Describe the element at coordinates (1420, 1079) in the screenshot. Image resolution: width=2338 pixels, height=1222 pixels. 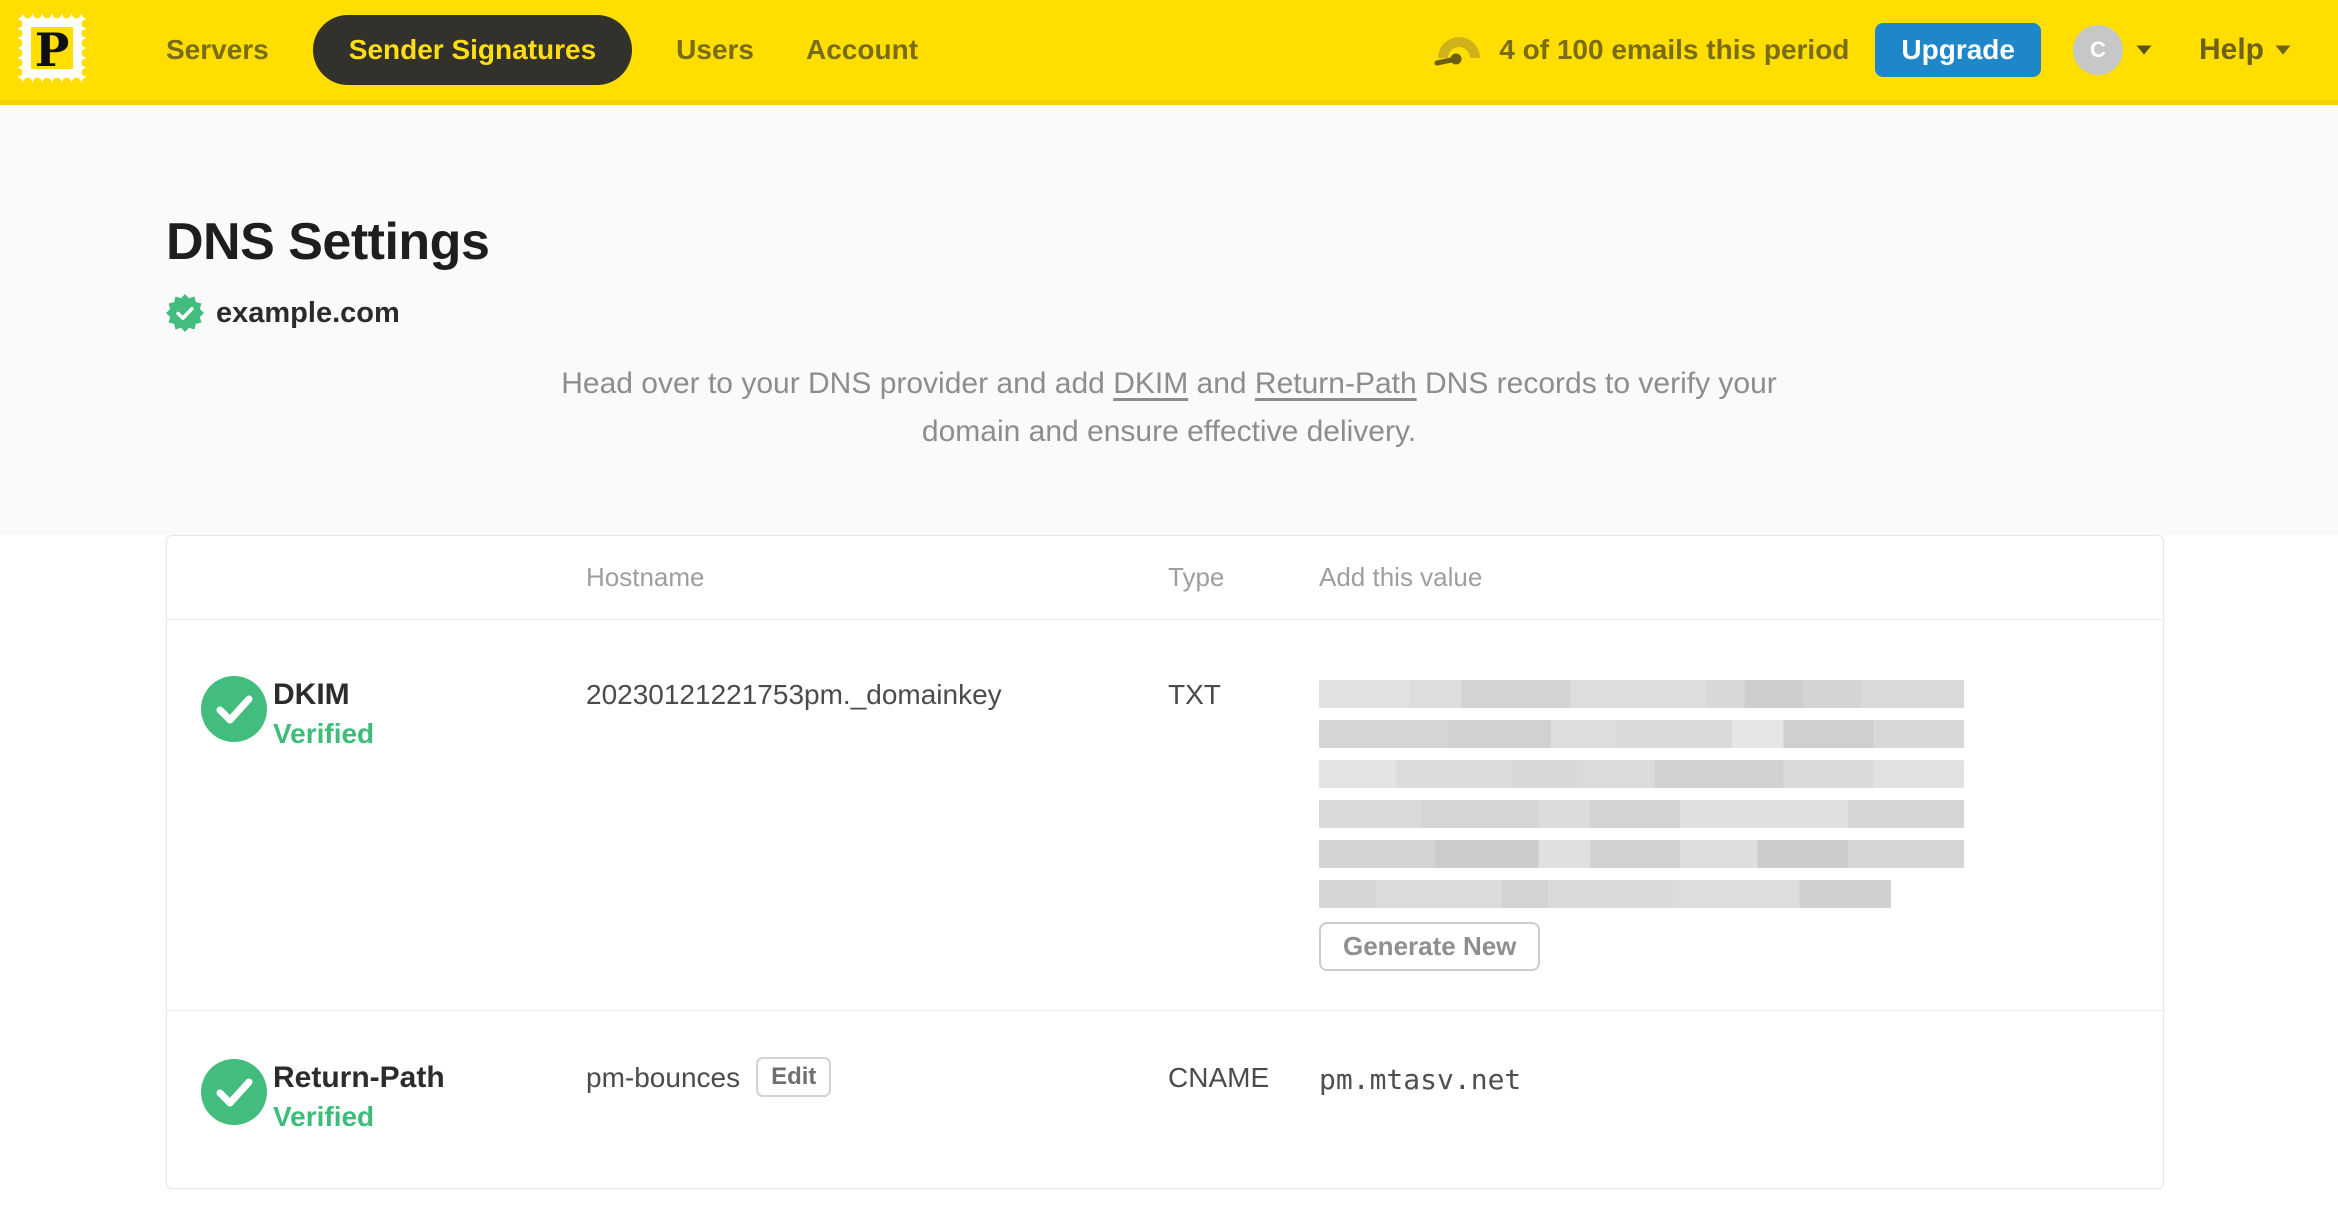
I see `dns-value: pm.mtasv.net` at that location.